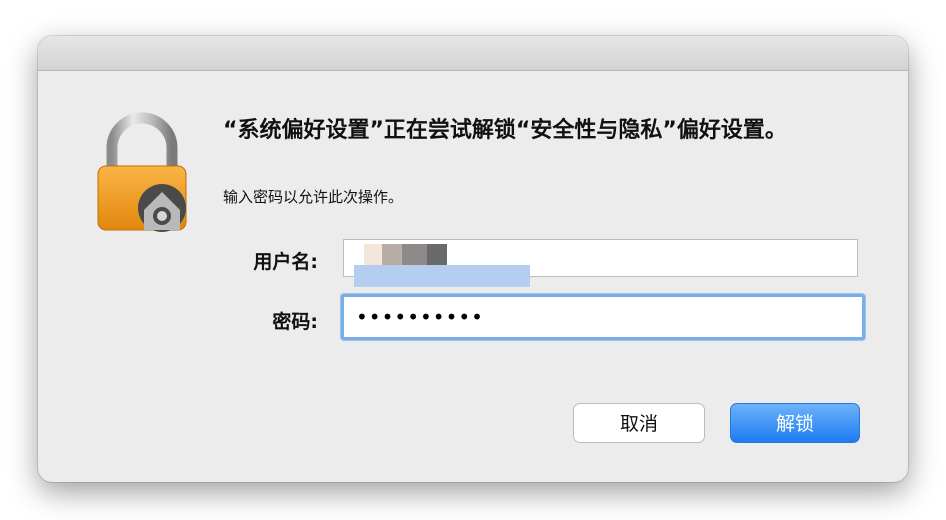 The image size is (946, 520). Describe the element at coordinates (473, 53) in the screenshot. I see `dialog-titlebar` at that location.